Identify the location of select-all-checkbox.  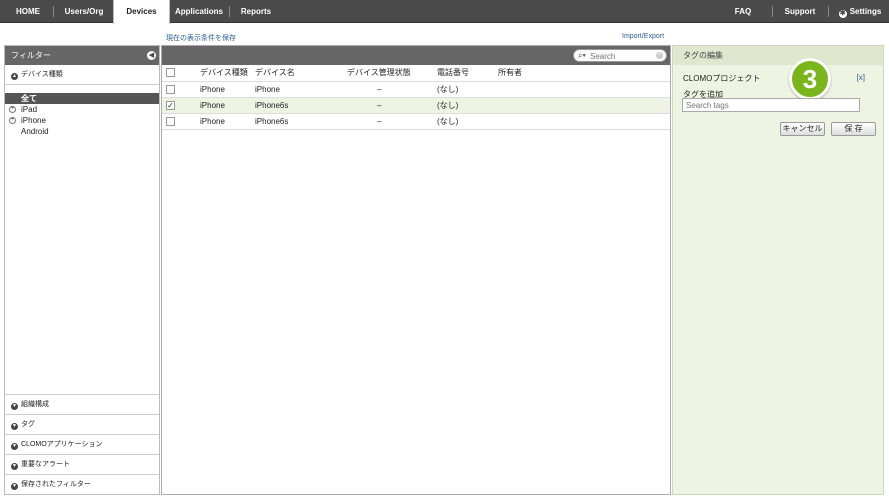
(170, 73).